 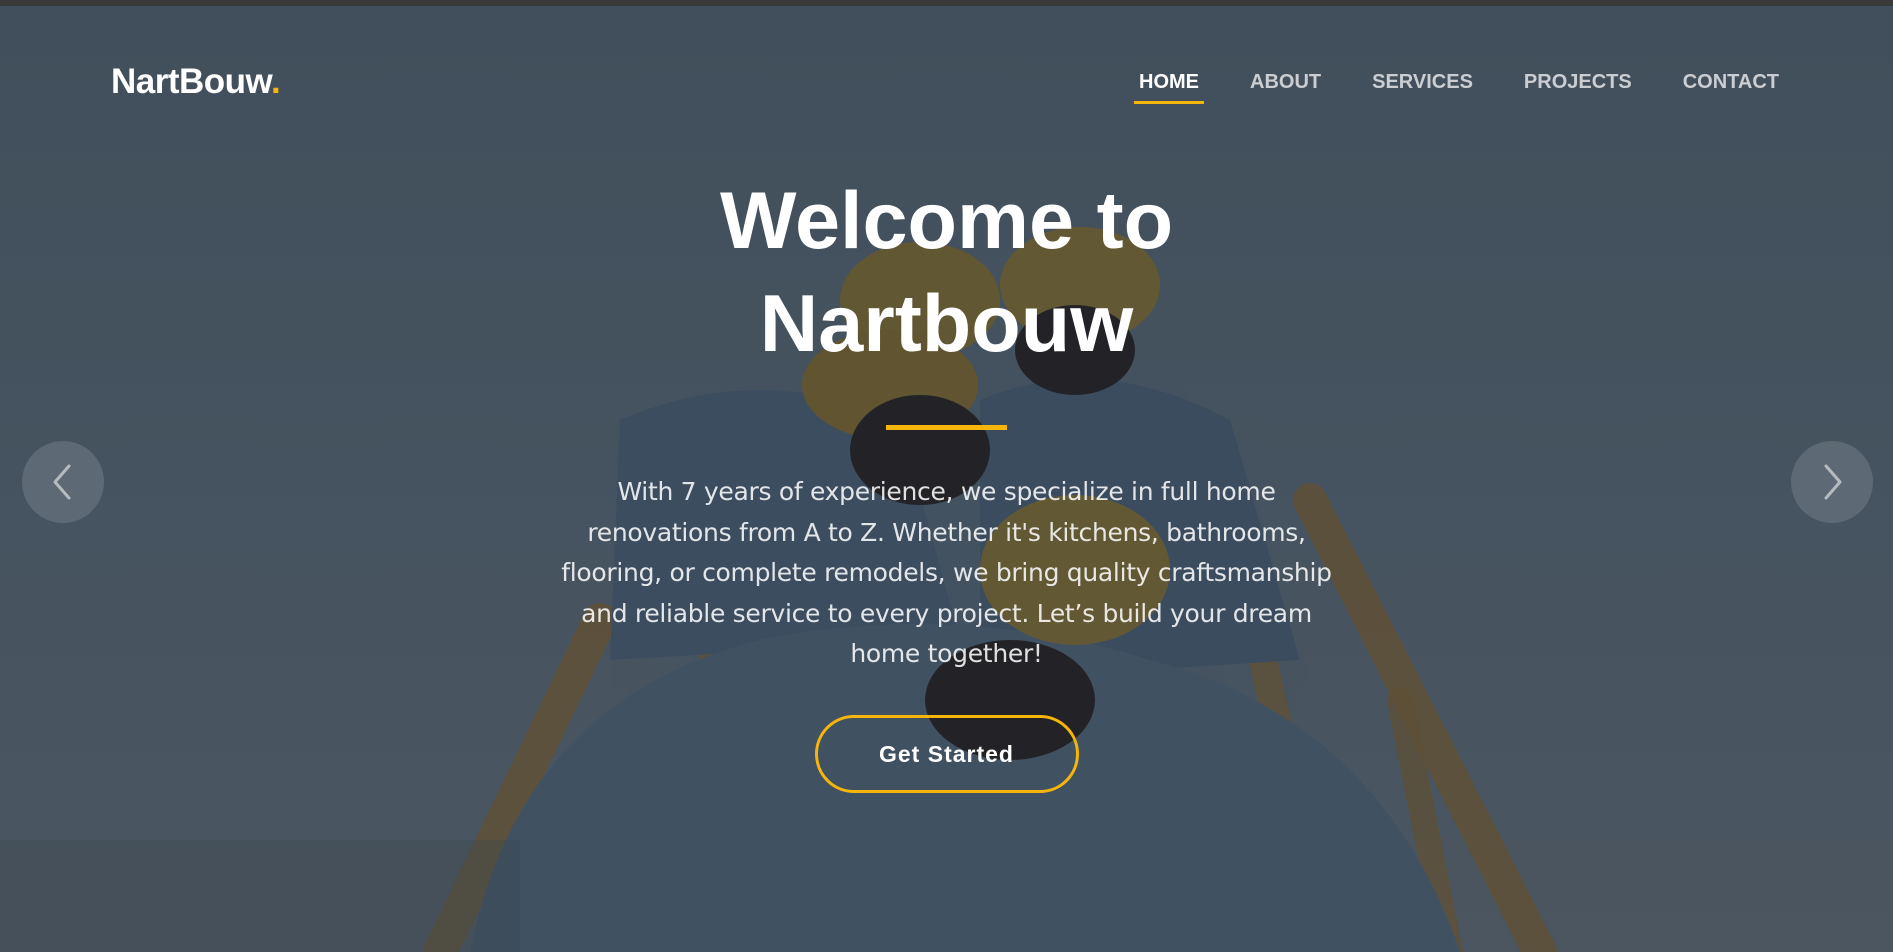 I want to click on nav-item-home: HOME, so click(x=1169, y=87).